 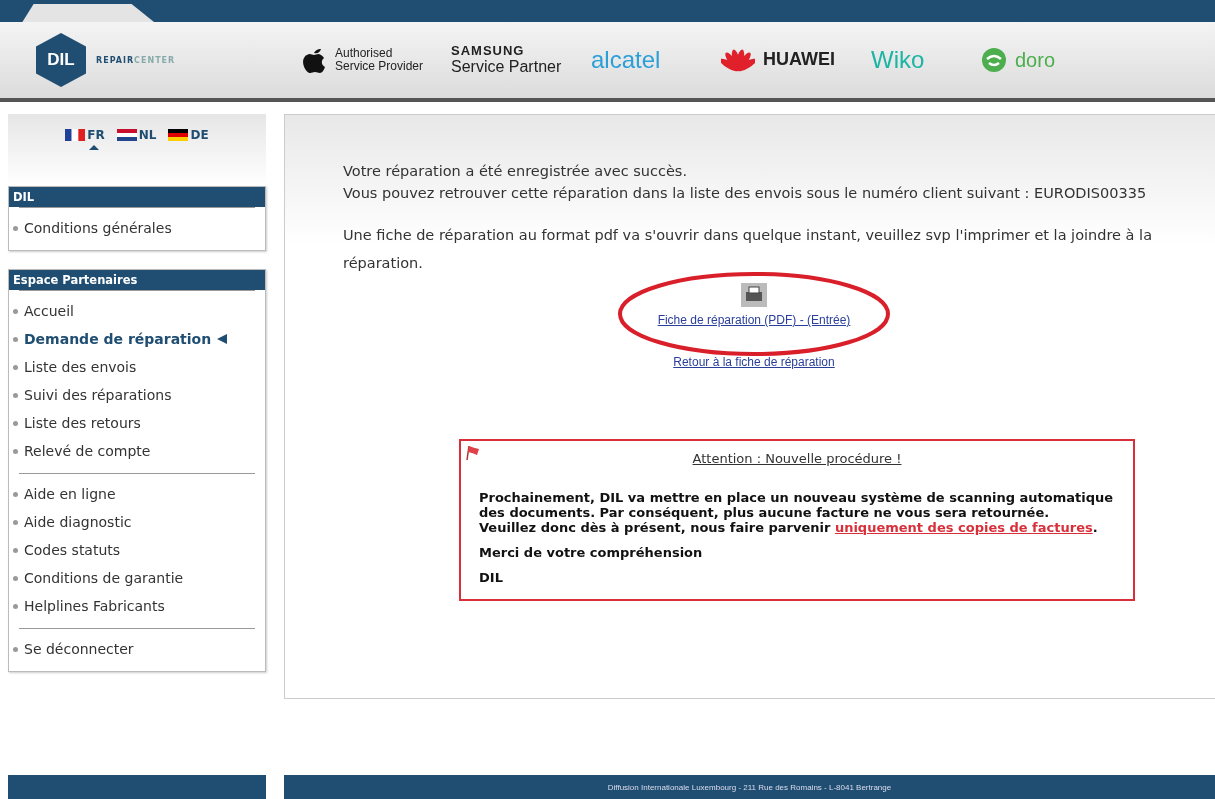 What do you see at coordinates (796, 505) in the screenshot?
I see `notice-paragraph: Prochainement, DIL va mettre en place un nouveau système de scanning automatique des documents. Par conséquent, plus aucune facture ne vous sera retournée.` at bounding box center [796, 505].